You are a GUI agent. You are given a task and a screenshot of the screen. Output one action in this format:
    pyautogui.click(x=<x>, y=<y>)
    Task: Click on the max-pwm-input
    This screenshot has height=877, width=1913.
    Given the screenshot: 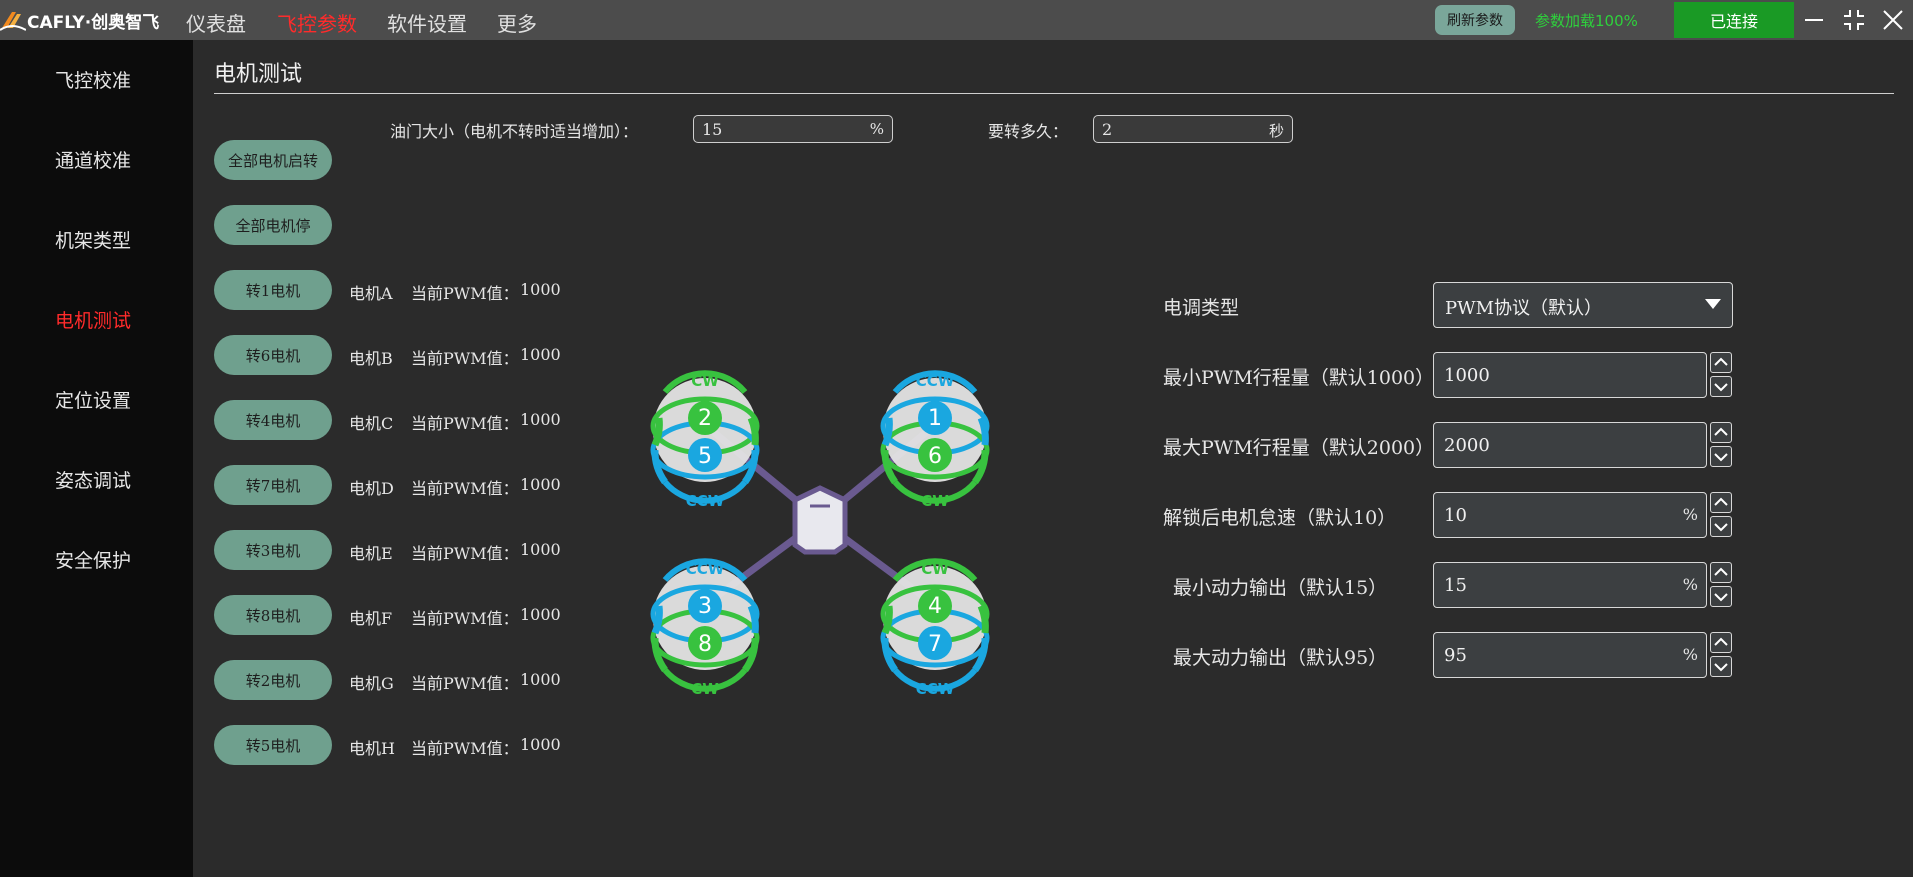 What is the action you would take?
    pyautogui.click(x=1554, y=445)
    